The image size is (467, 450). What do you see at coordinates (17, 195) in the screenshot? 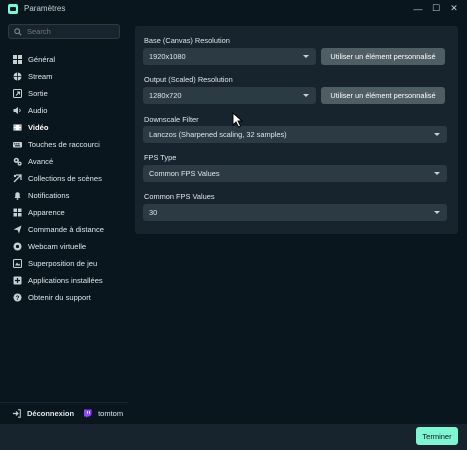
I see `bell-icon` at bounding box center [17, 195].